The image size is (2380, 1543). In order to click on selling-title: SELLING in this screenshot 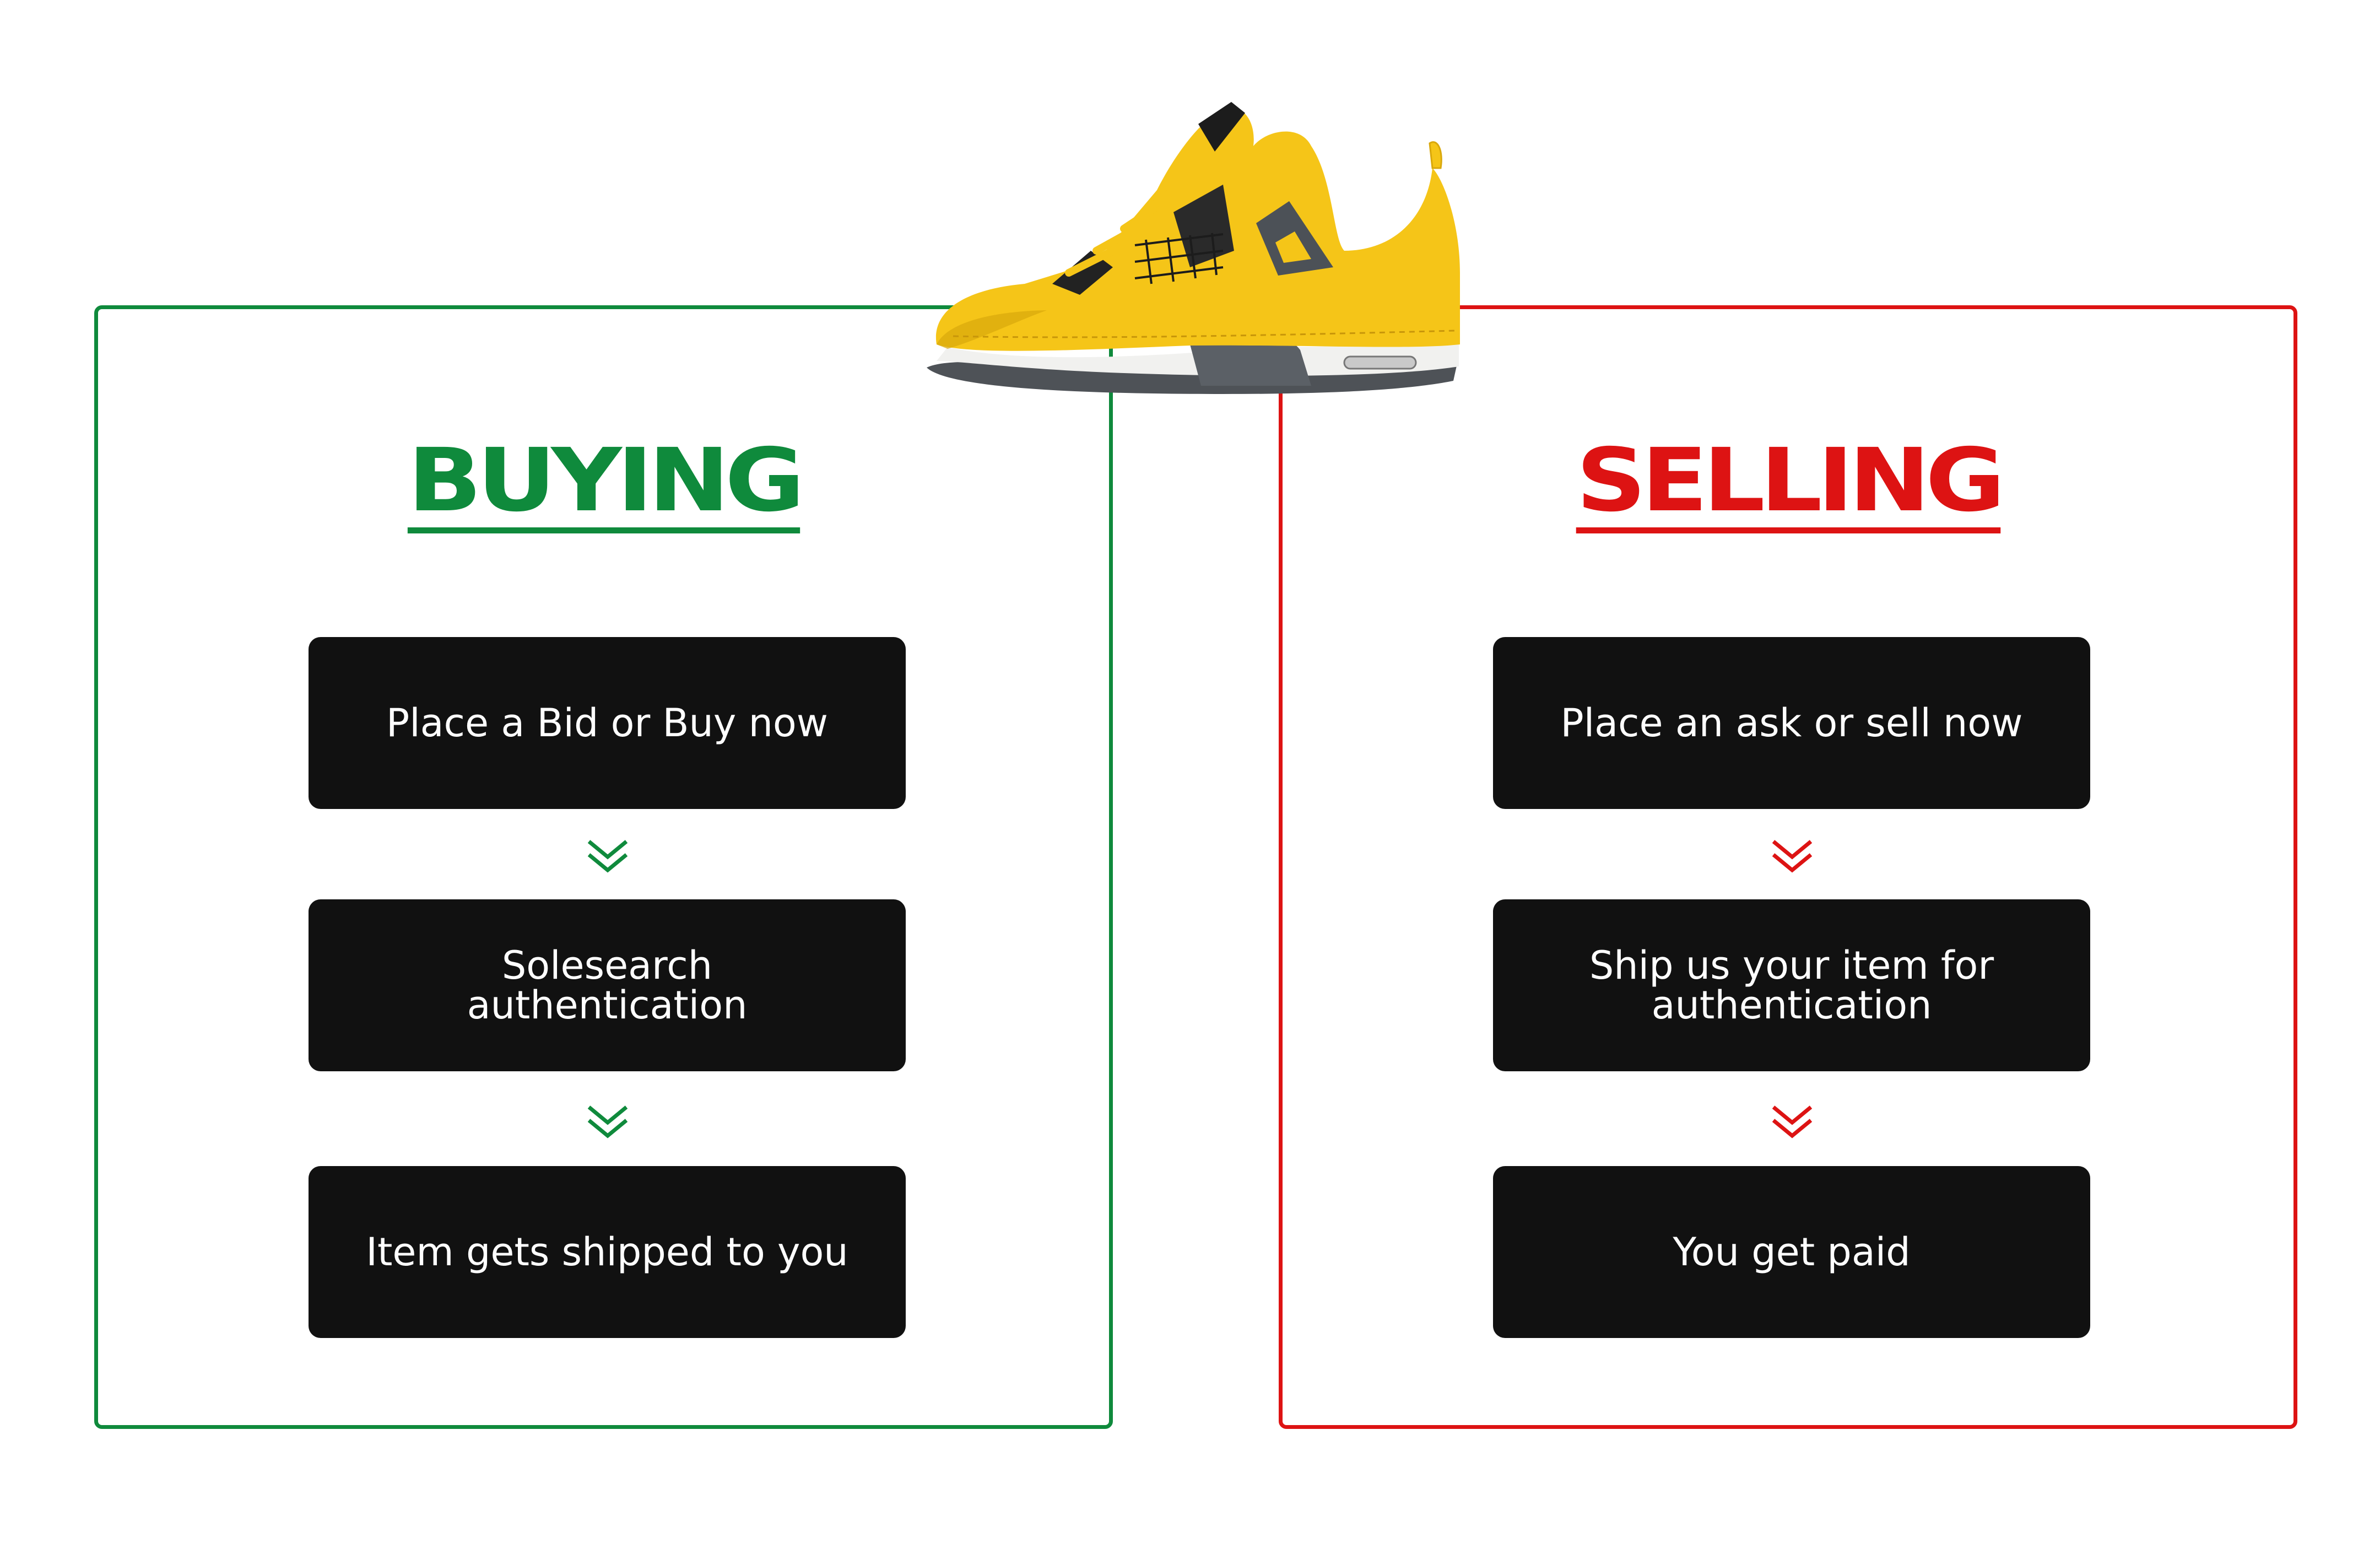, I will do `click(1788, 485)`.